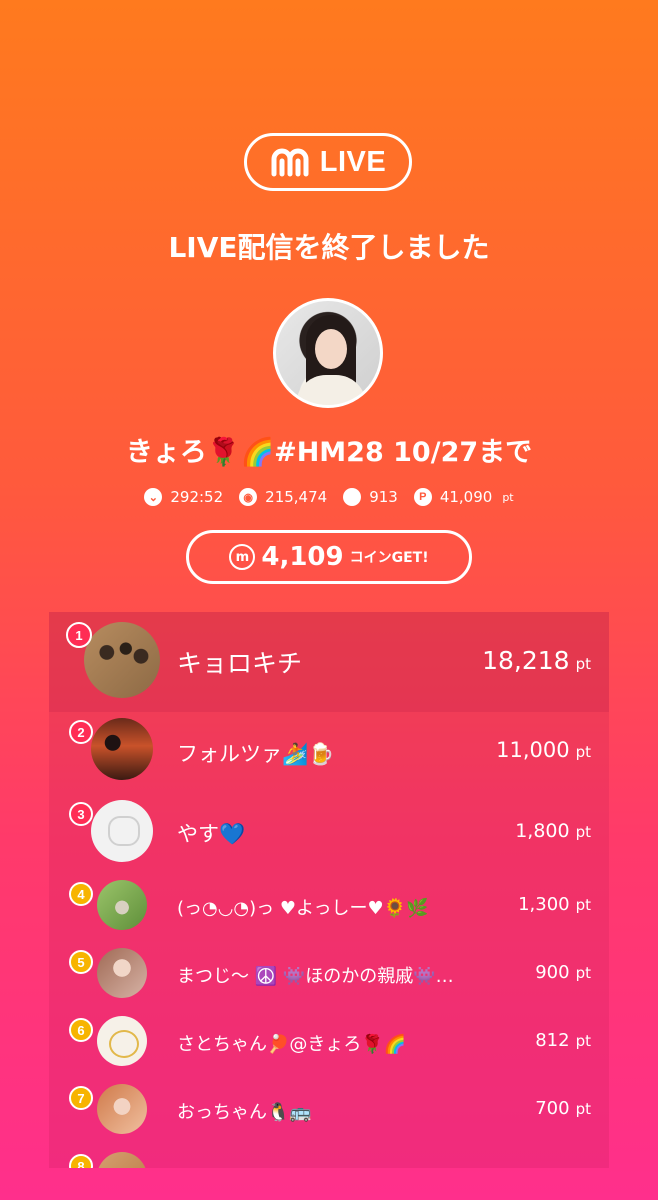  I want to click on list-item-points: 900 pt, so click(563, 972).